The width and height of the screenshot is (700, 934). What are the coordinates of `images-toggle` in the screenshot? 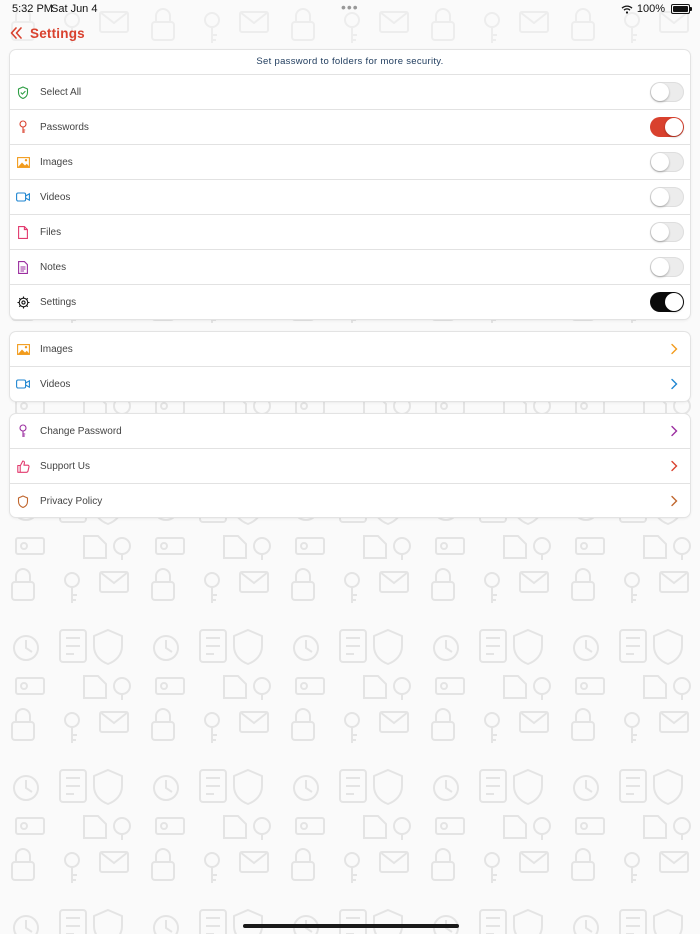 It's located at (667, 162).